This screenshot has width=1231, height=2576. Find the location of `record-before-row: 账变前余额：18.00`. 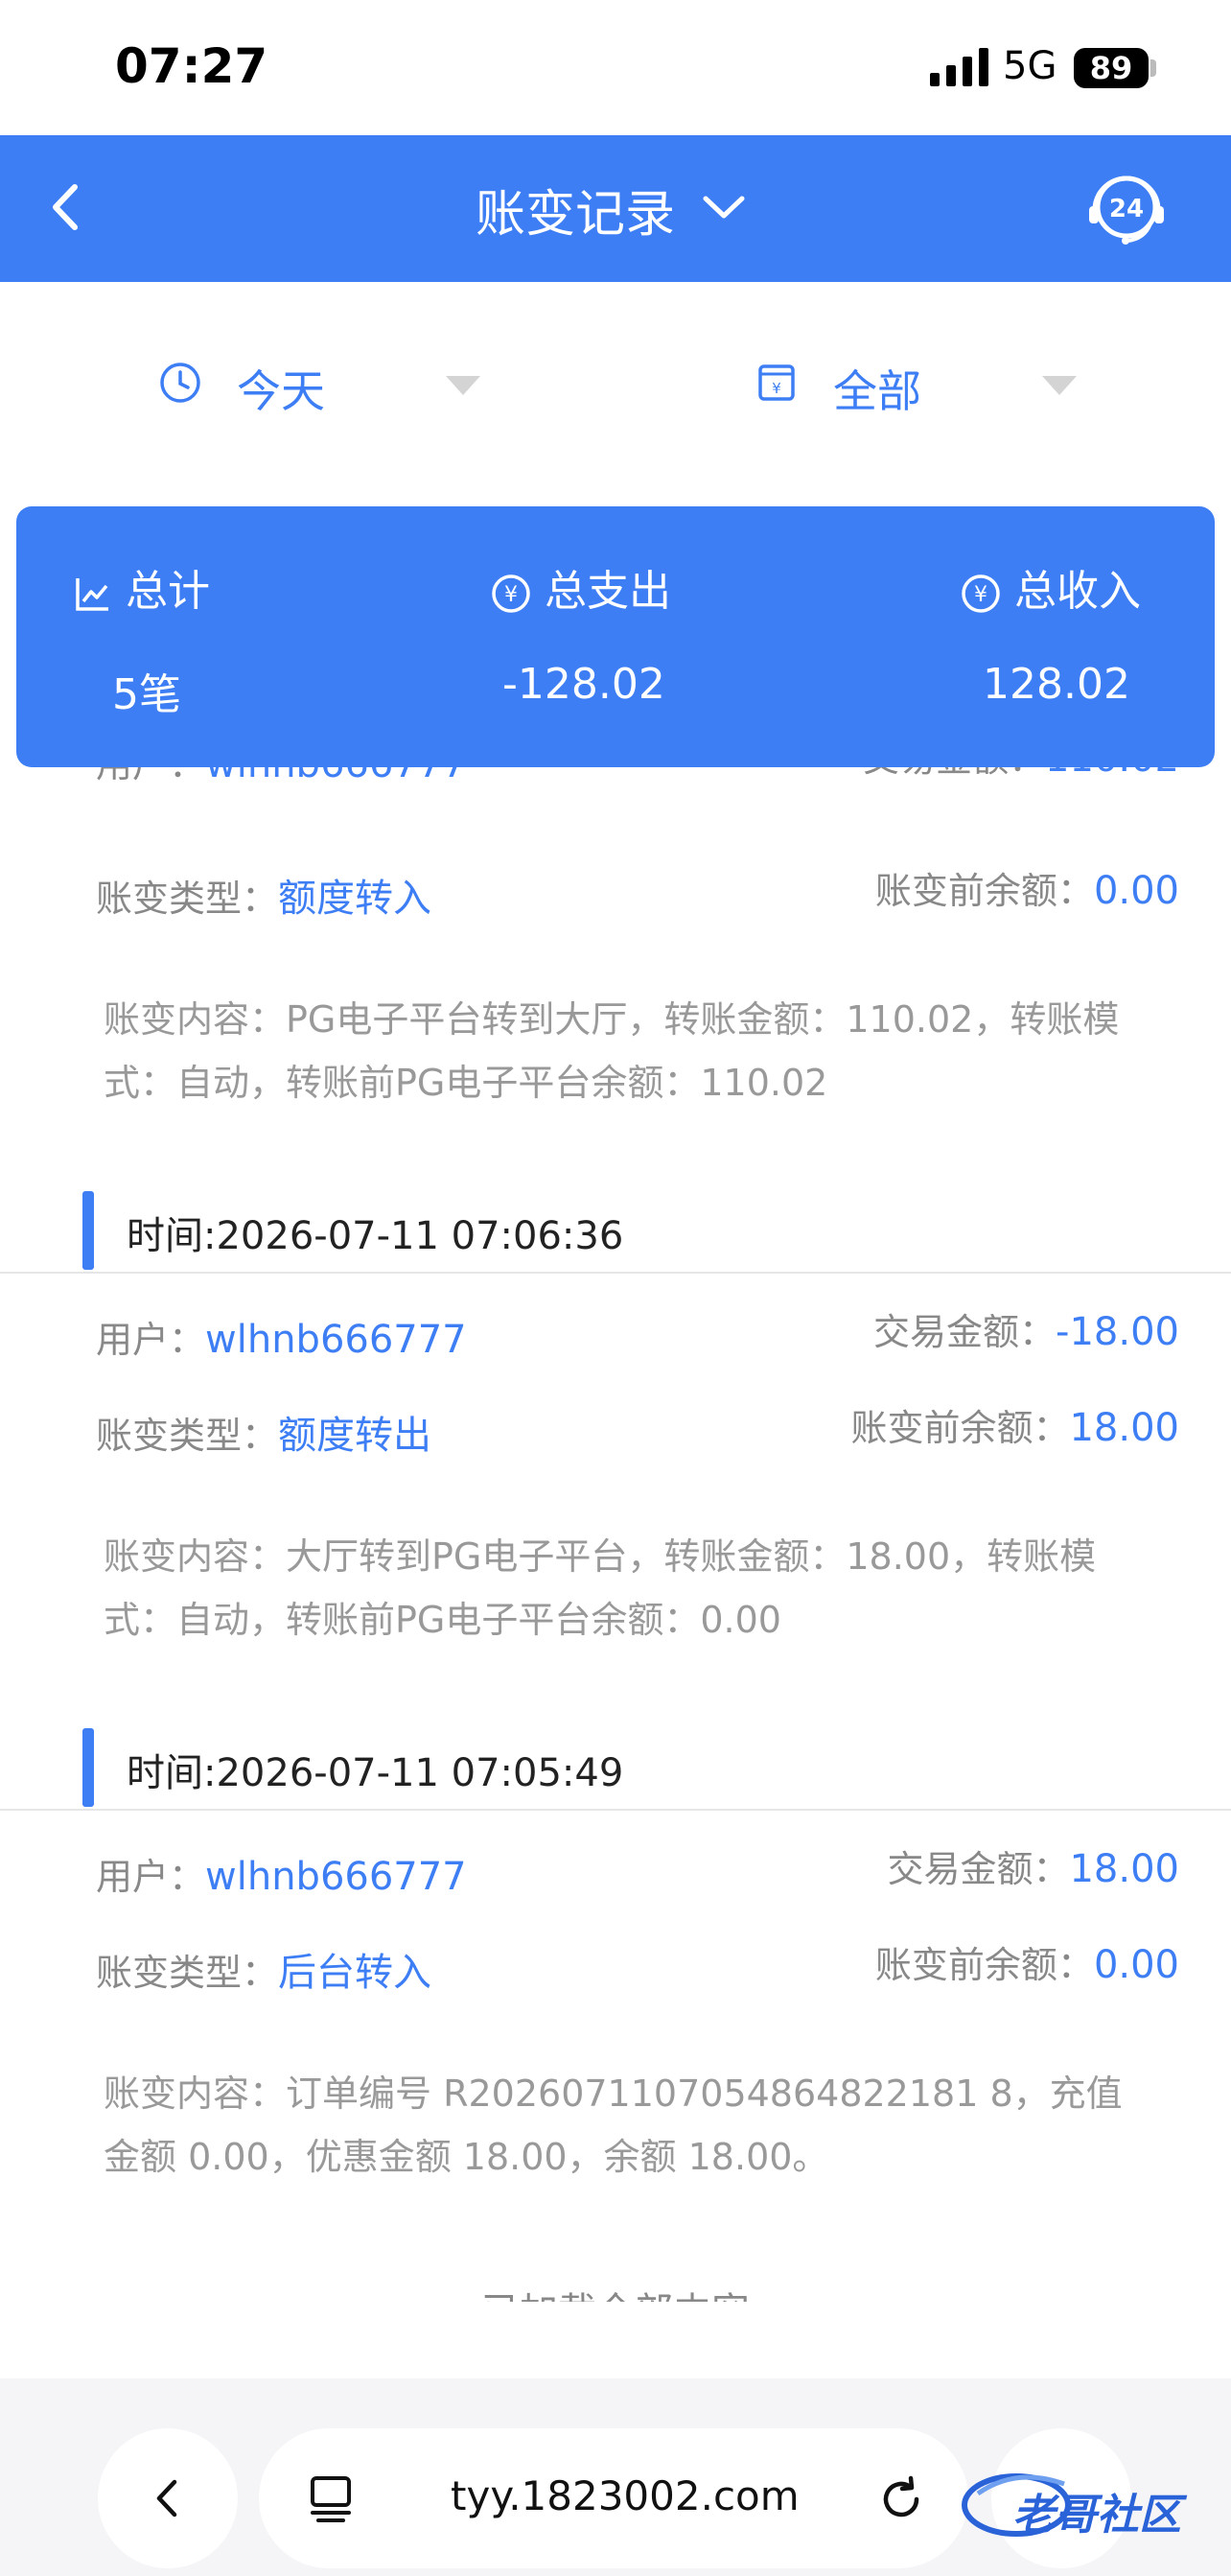

record-before-row: 账变前余额：18.00 is located at coordinates (1015, 1428).